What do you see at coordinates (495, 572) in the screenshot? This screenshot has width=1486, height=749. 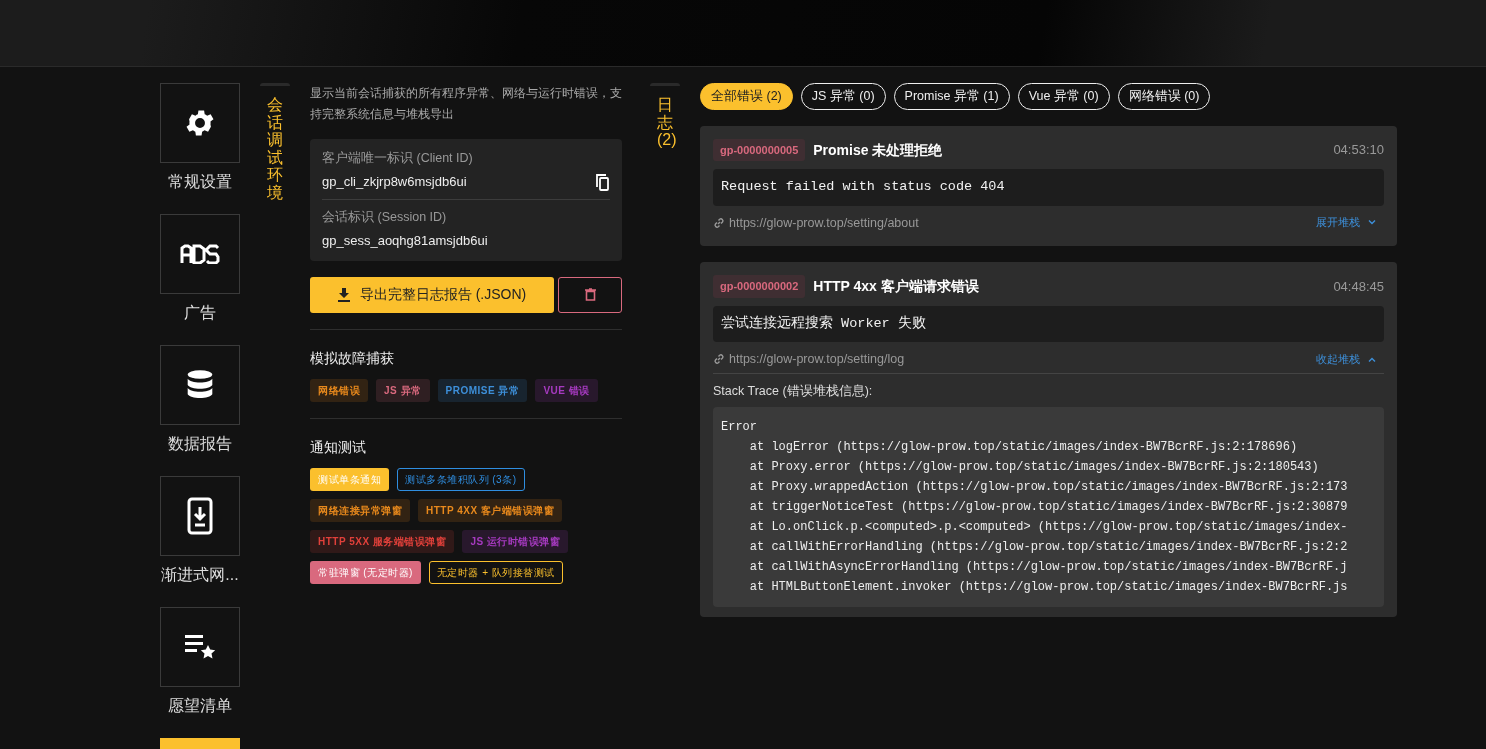 I see `notice-test-button: 无定时器 + 队列接替测试` at bounding box center [495, 572].